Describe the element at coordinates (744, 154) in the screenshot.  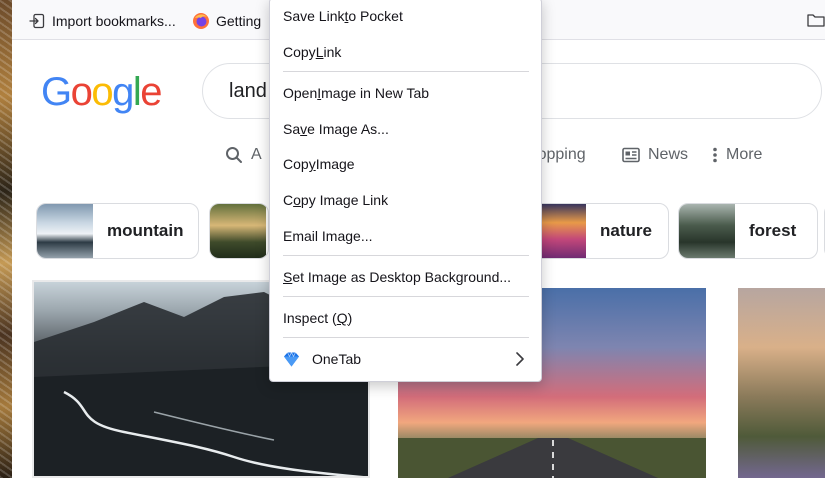
I see `tab-more-label: More` at that location.